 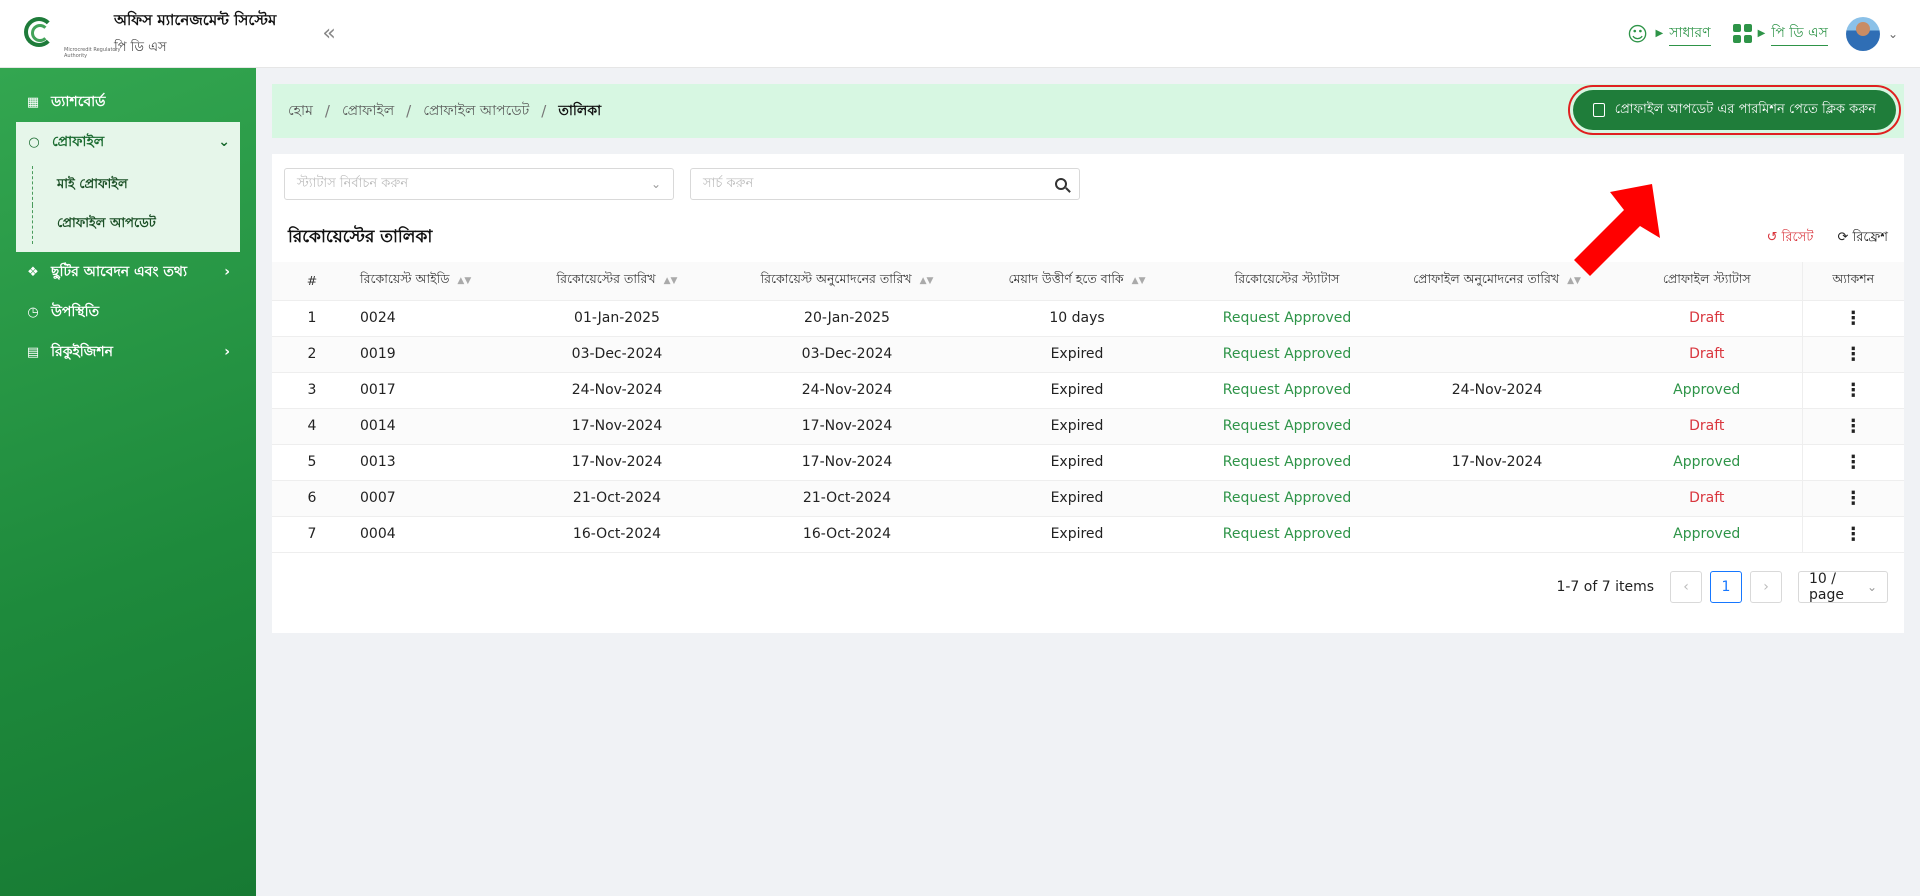 I want to click on search-icon, so click(x=1061, y=184).